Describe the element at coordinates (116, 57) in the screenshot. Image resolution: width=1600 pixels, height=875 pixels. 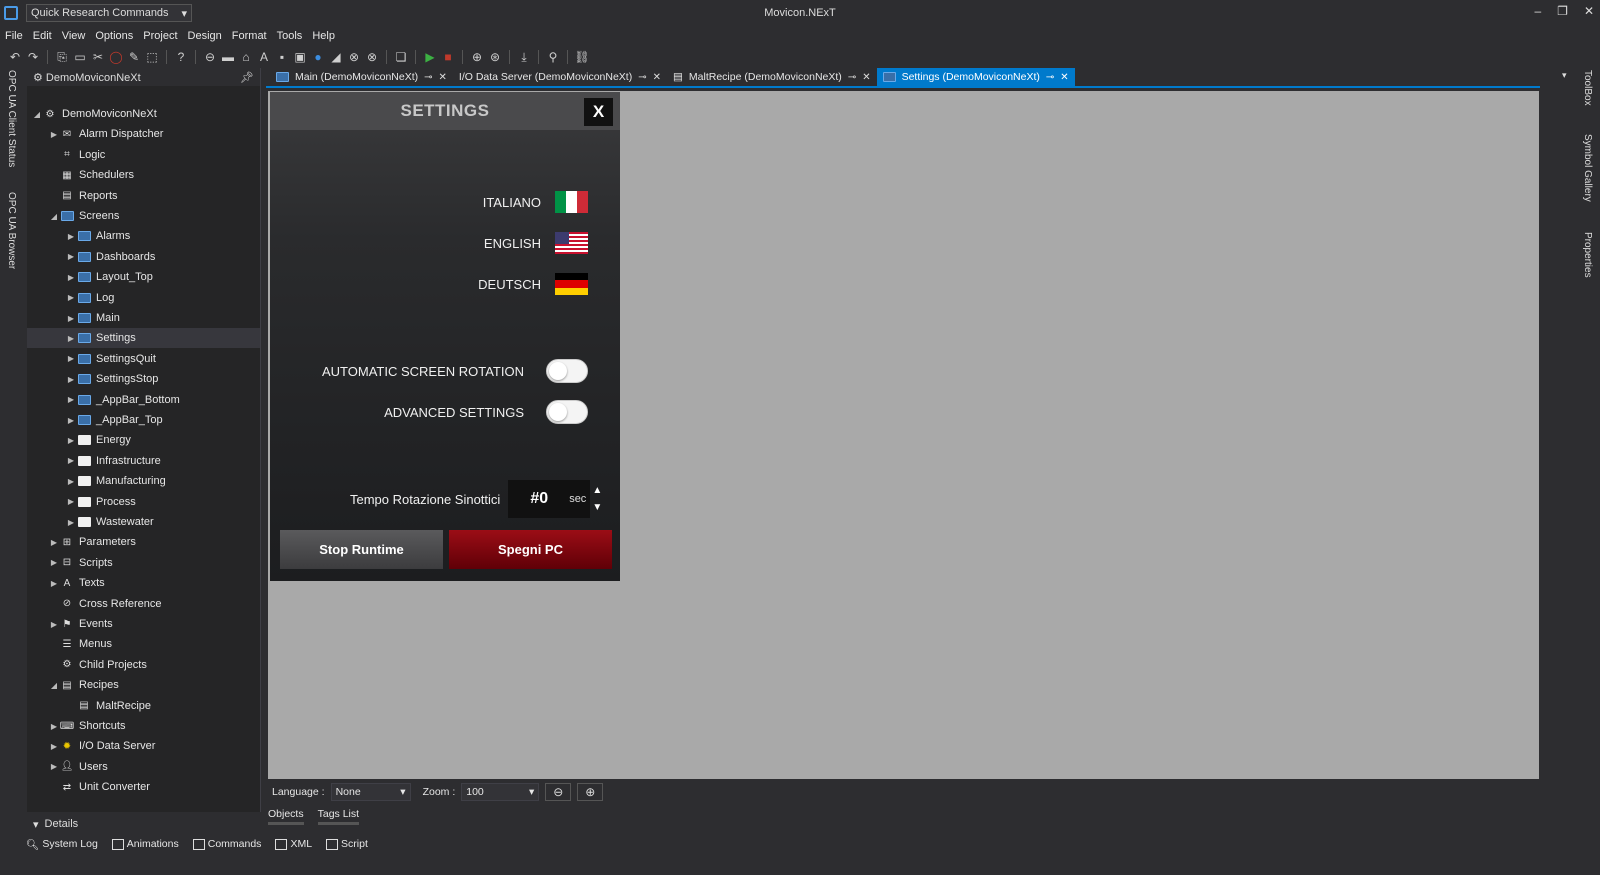
I see `stop-record-icon: ◯` at that location.